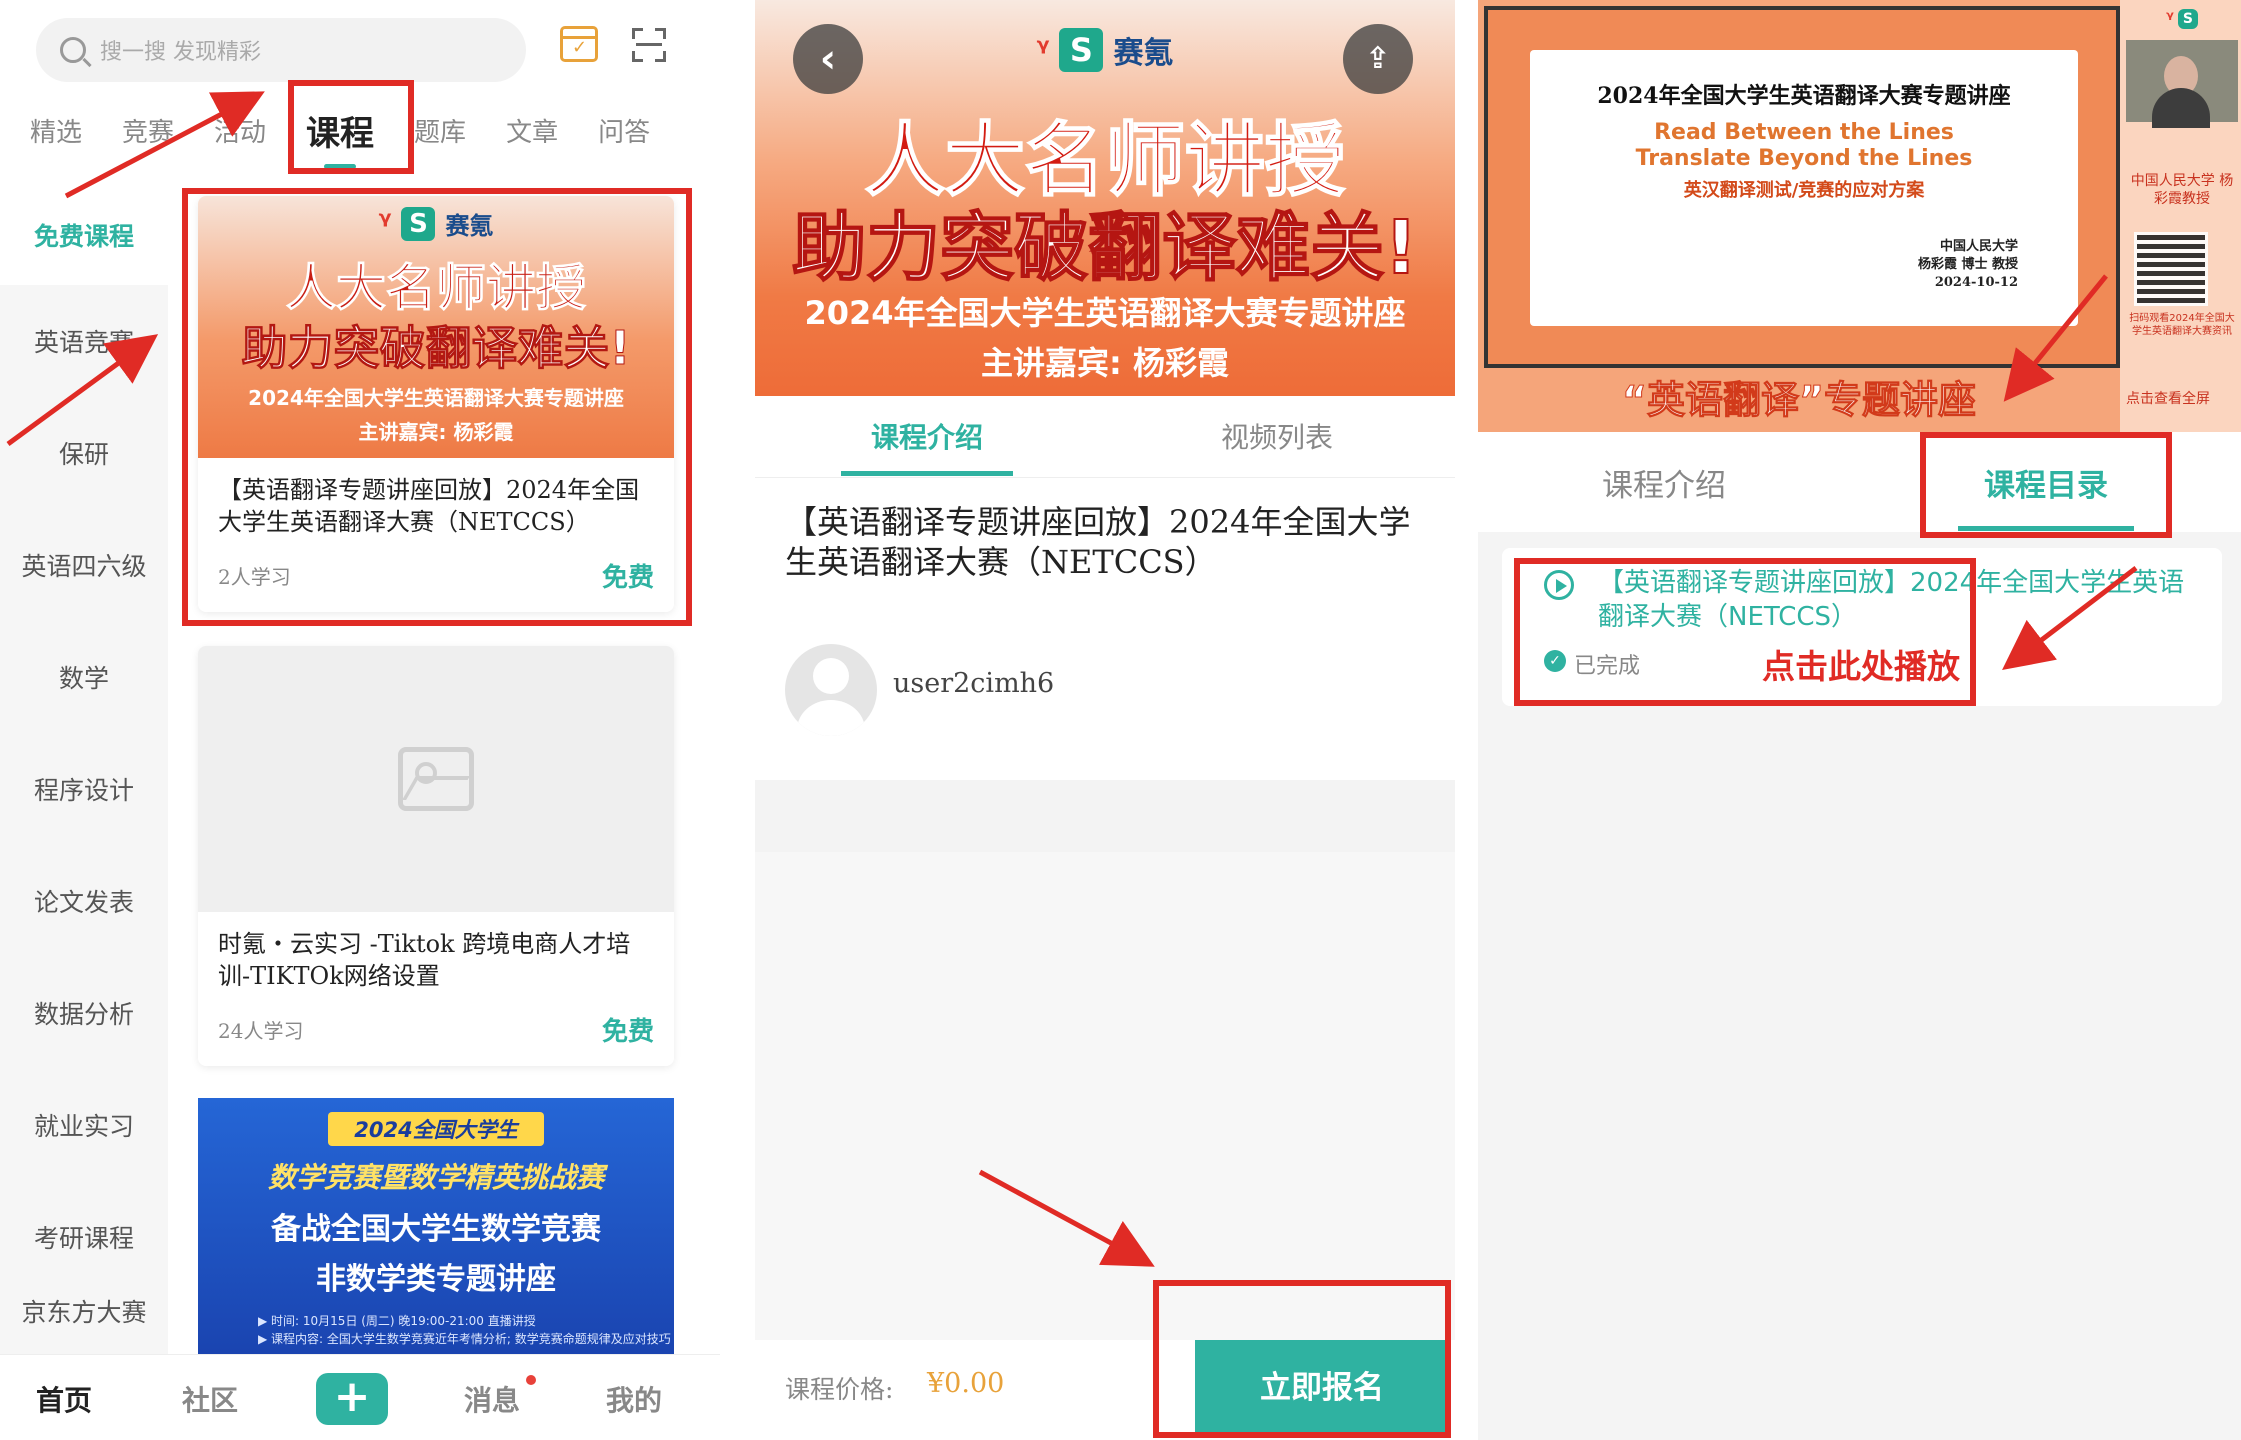 Image resolution: width=2241 pixels, height=1440 pixels. I want to click on sidebar-item-data-analysis: 数据分析, so click(84, 1013).